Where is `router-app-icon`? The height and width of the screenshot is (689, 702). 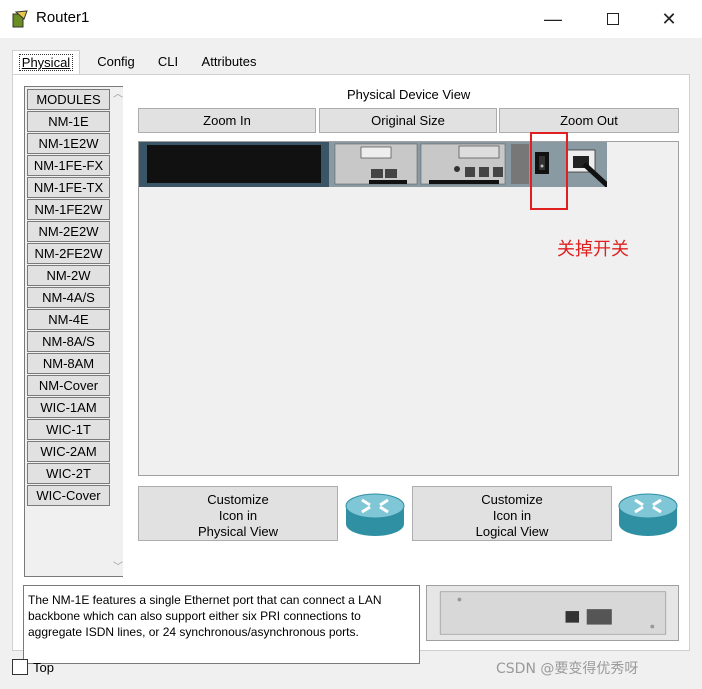
router-app-icon is located at coordinates (20, 19).